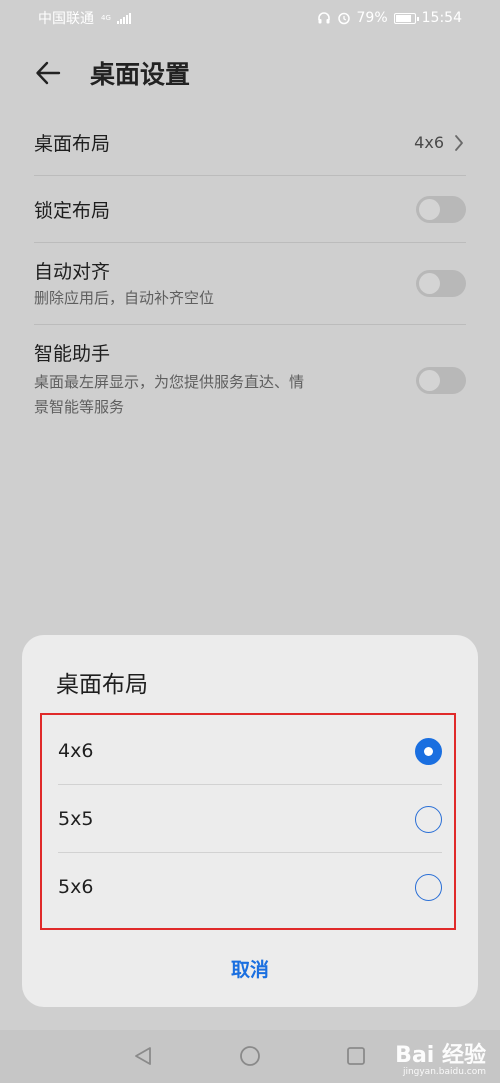 The image size is (500, 1083). What do you see at coordinates (250, 18) in the screenshot?
I see `status-bar: 中国联通 4G 79% 15:54` at bounding box center [250, 18].